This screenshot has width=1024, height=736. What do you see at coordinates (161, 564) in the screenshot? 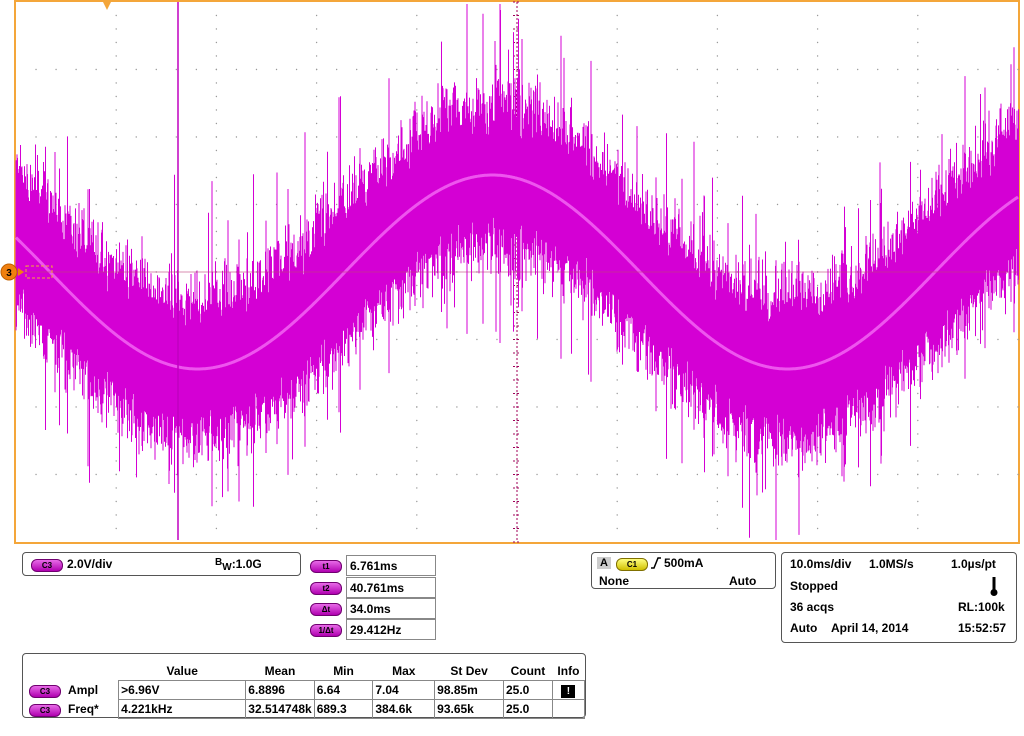
I see `channel-panel: C3 2.0V/div BW:1.0G` at bounding box center [161, 564].